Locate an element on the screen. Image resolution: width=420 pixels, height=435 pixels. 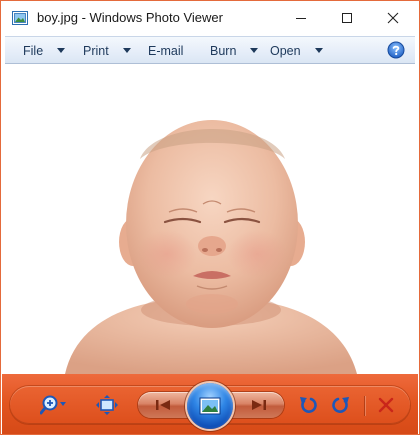
menu-burn-label: Burn is located at coordinates (223, 50).